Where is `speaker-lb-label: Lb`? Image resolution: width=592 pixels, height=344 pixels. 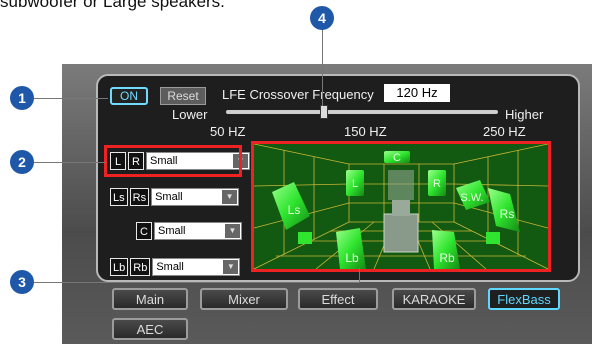 speaker-lb-label: Lb is located at coordinates (352, 258).